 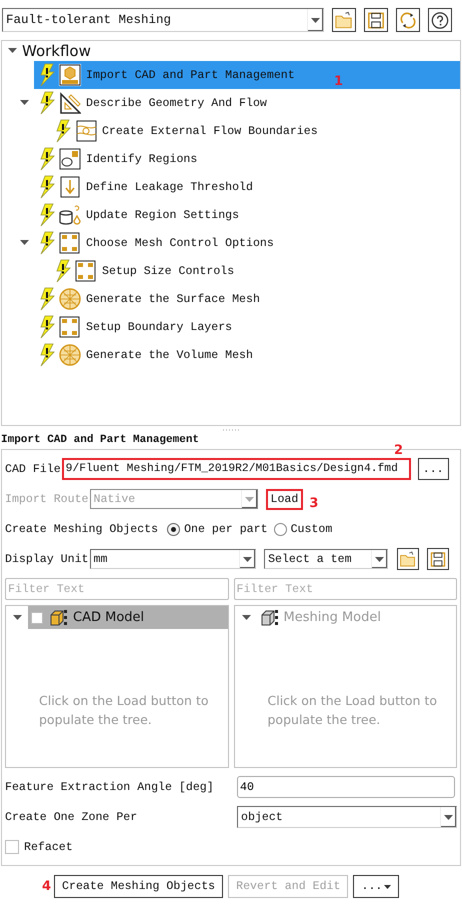 I want to click on field-label: CAD File, so click(x=33, y=469).